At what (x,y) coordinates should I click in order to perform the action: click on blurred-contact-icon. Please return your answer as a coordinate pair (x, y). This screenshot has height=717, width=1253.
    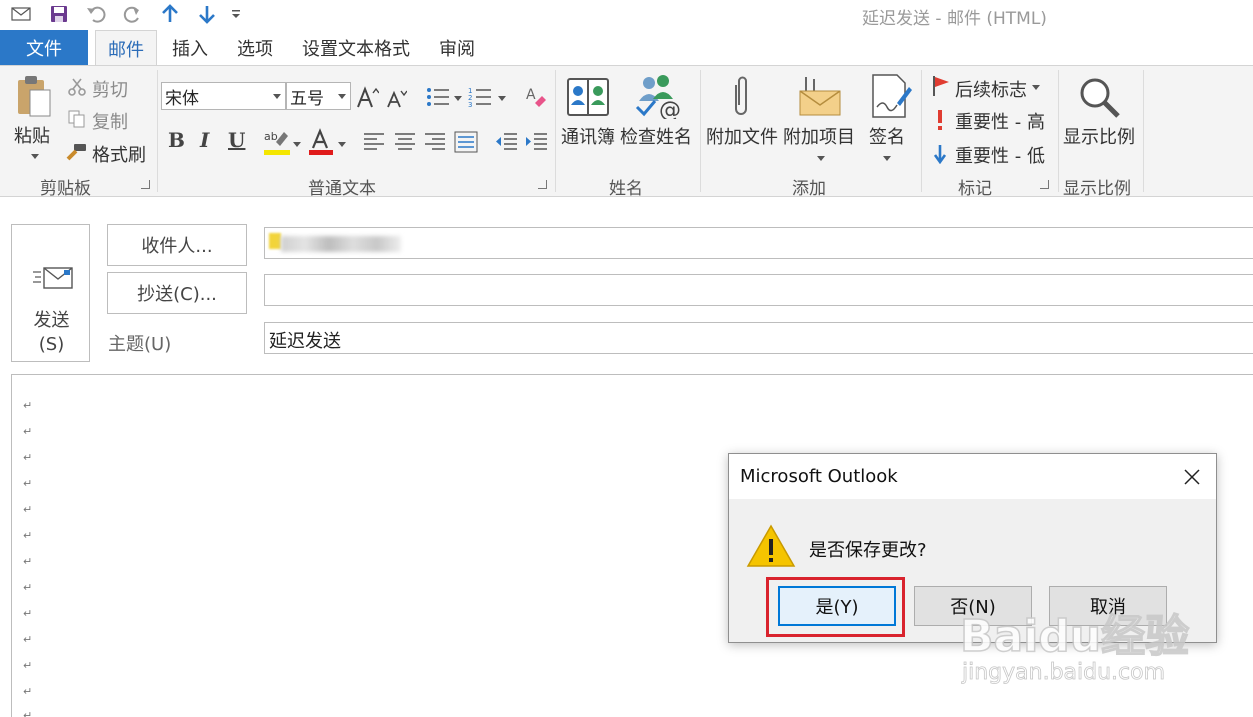
    Looking at the image, I should click on (275, 241).